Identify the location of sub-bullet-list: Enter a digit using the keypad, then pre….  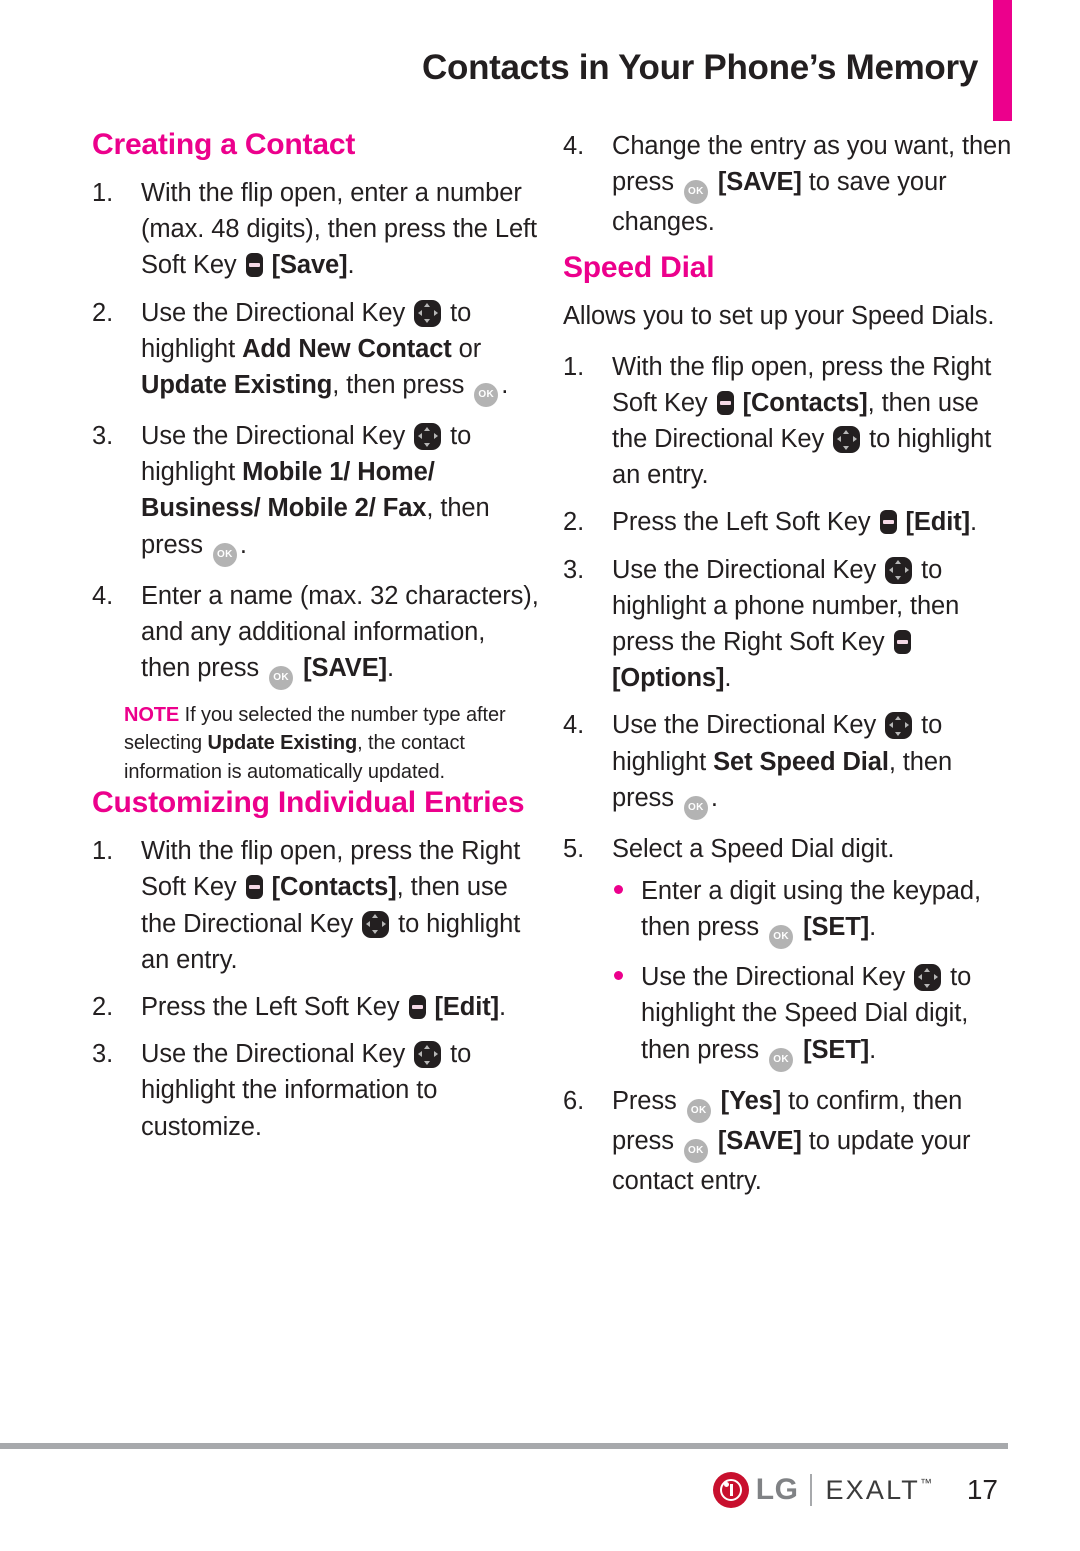
(812, 972).